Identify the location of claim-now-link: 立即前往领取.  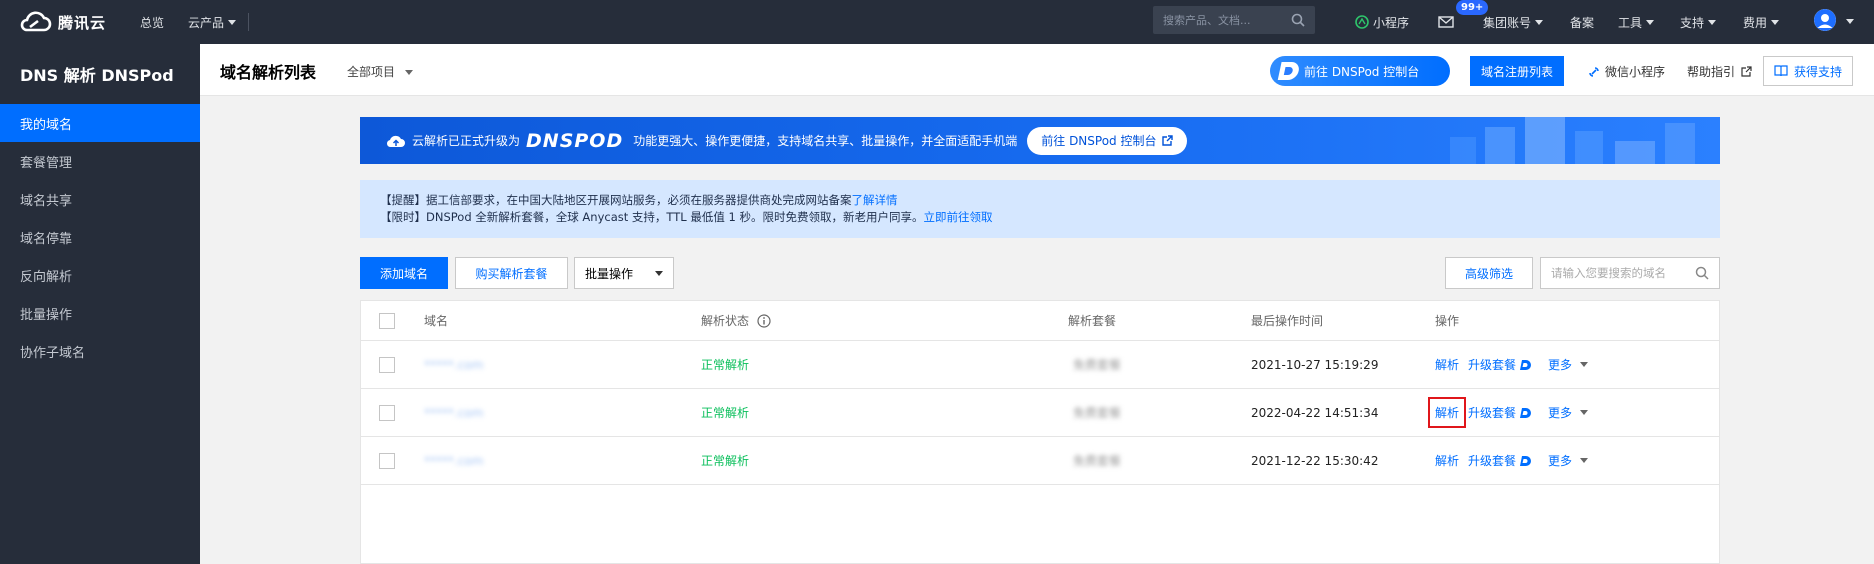
(957, 217).